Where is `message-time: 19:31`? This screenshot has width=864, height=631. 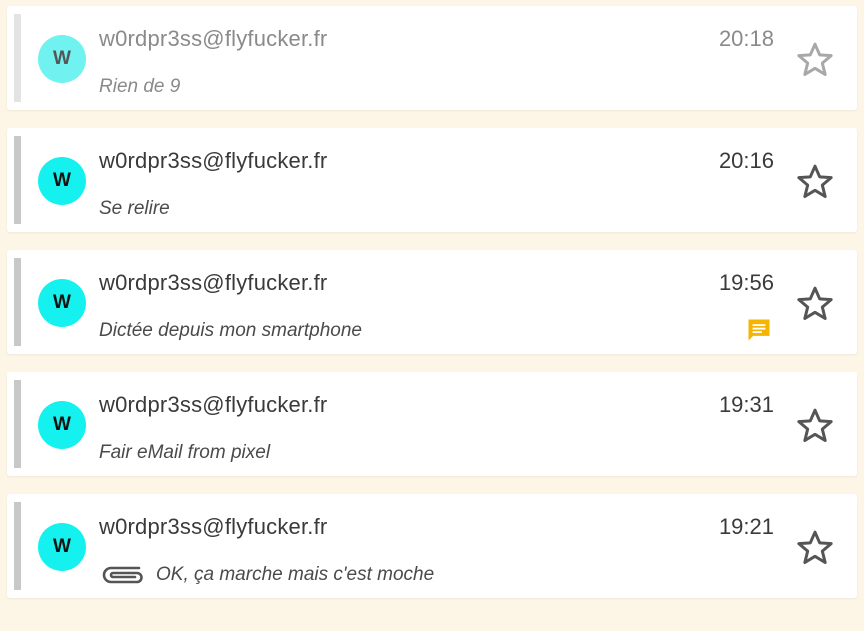 message-time: 19:31 is located at coordinates (746, 404).